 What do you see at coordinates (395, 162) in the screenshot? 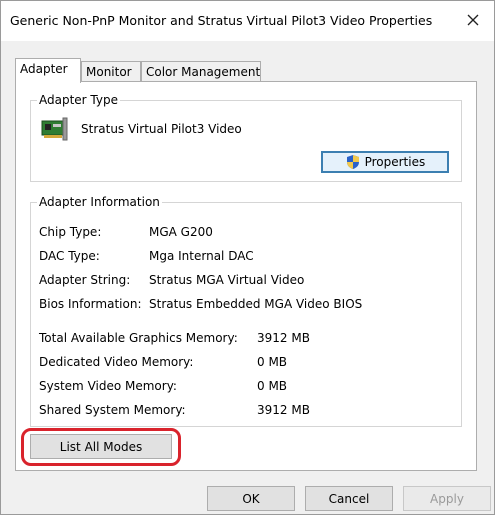
I see `properties-button-label: Properties` at bounding box center [395, 162].